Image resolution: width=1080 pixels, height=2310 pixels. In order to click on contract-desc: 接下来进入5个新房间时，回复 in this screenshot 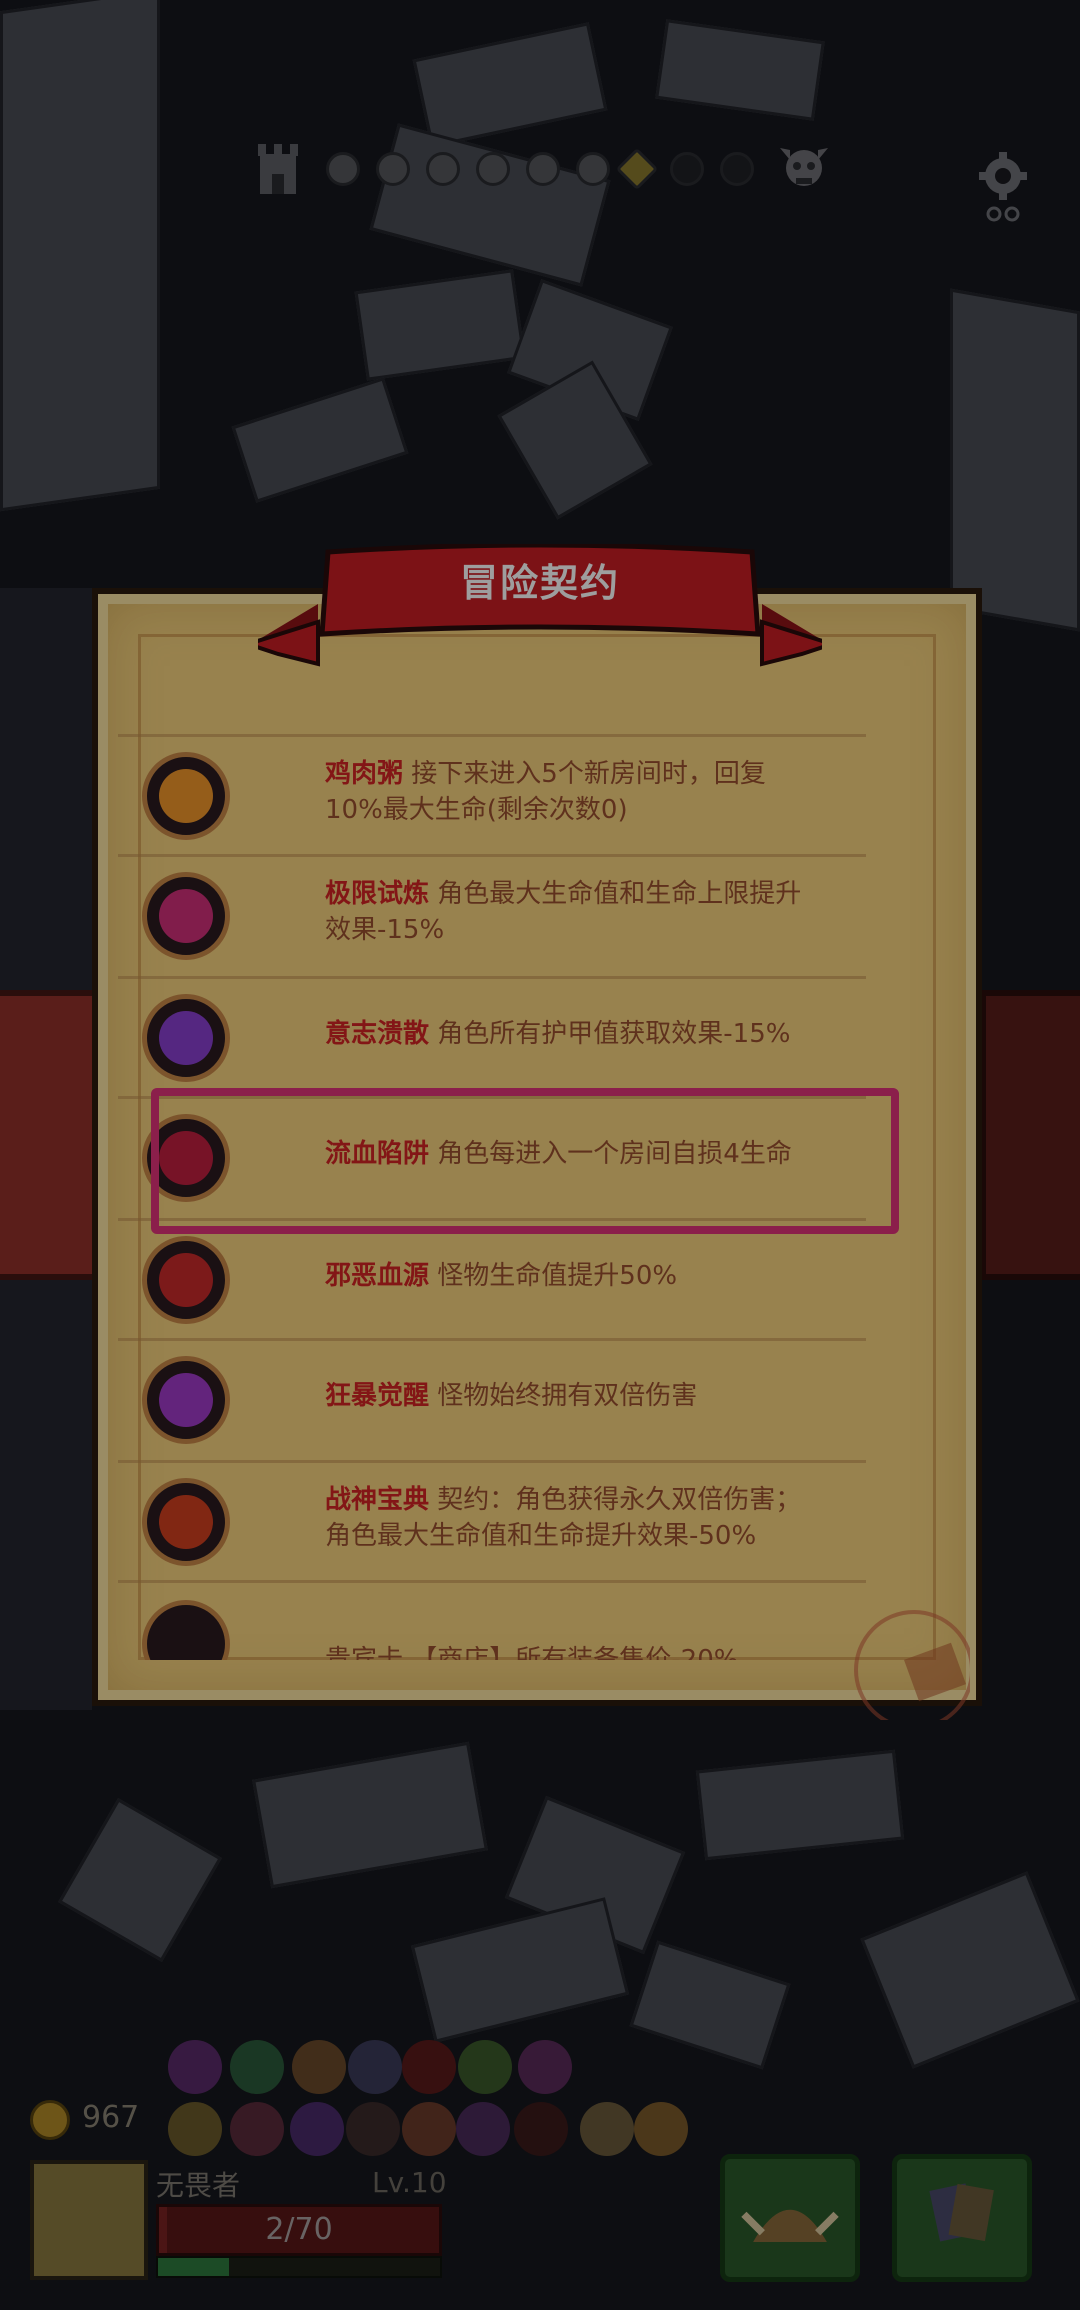, I will do `click(584, 774)`.